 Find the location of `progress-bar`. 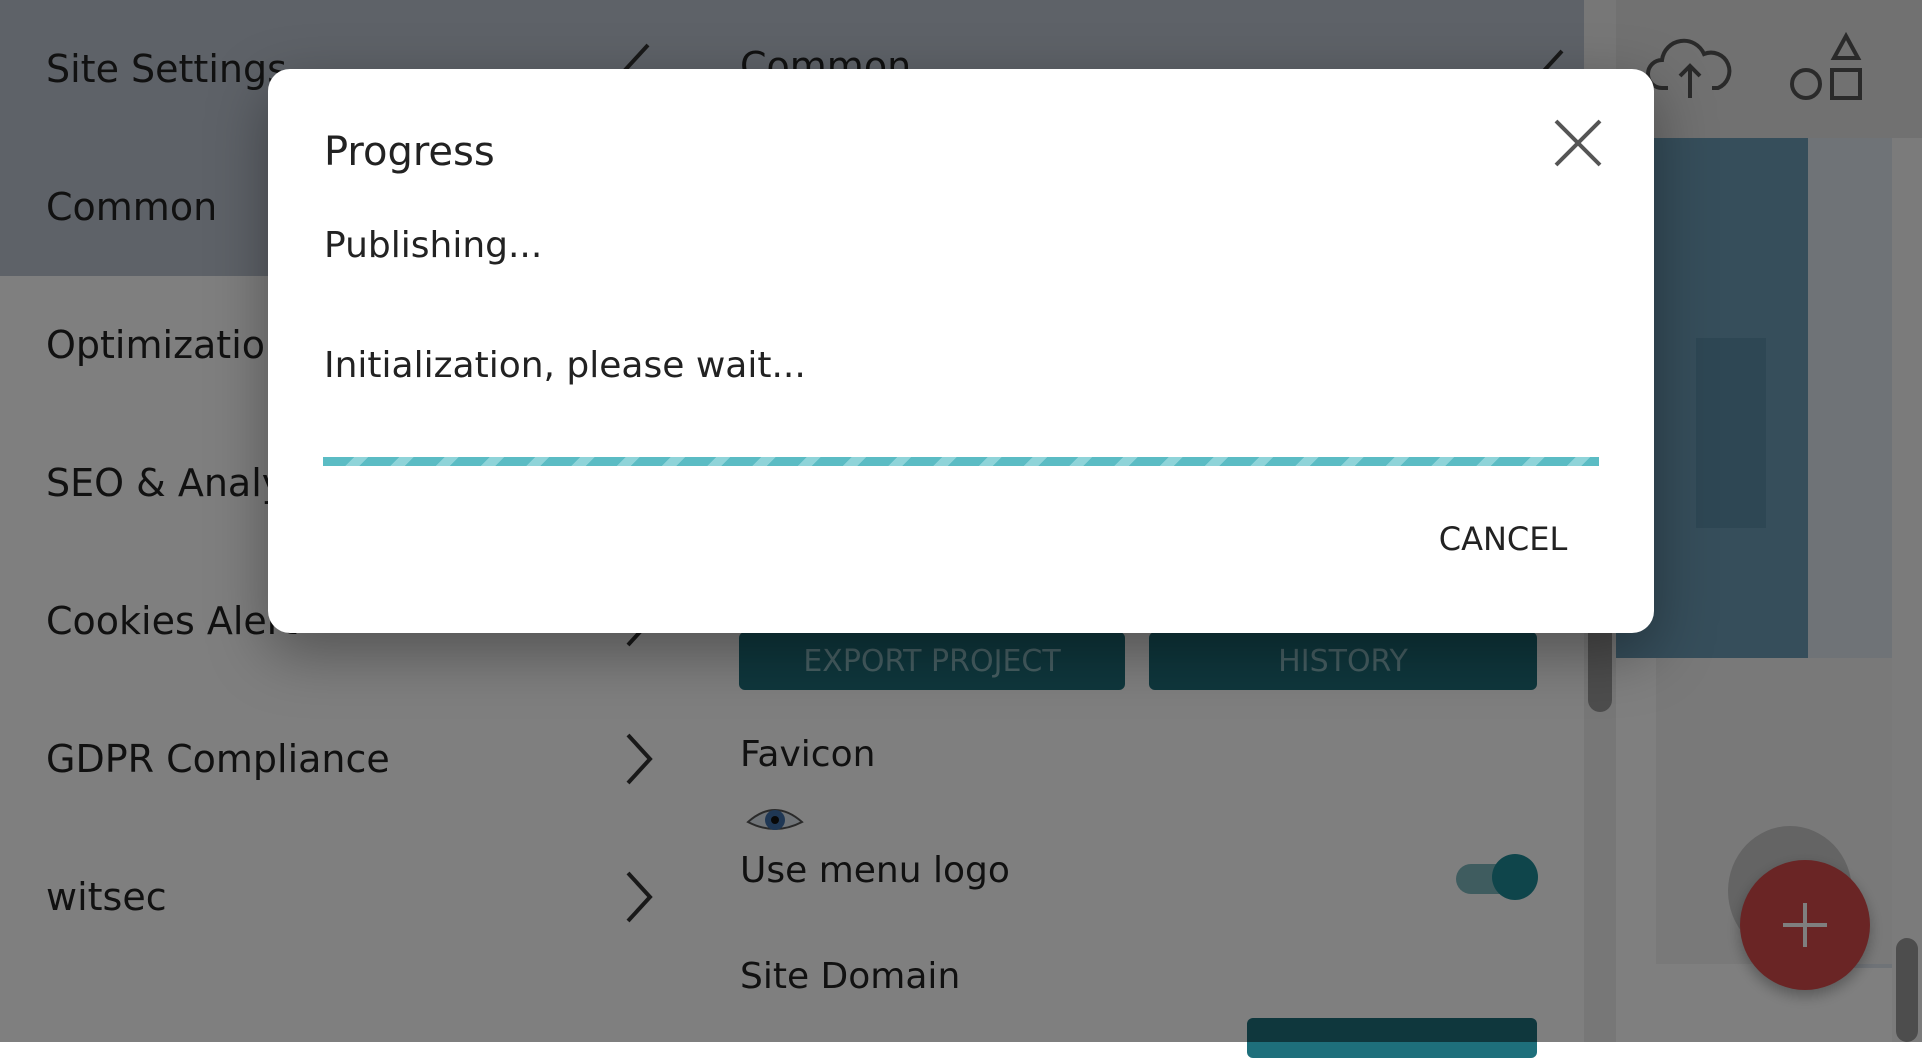

progress-bar is located at coordinates (961, 461).